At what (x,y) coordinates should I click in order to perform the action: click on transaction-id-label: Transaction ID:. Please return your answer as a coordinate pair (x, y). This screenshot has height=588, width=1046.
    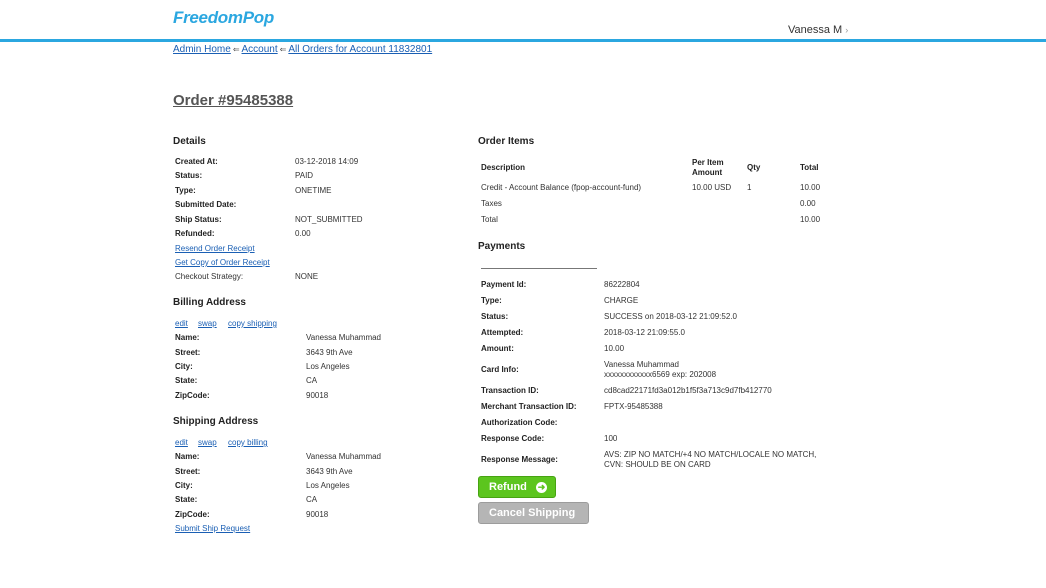
    Looking at the image, I should click on (510, 390).